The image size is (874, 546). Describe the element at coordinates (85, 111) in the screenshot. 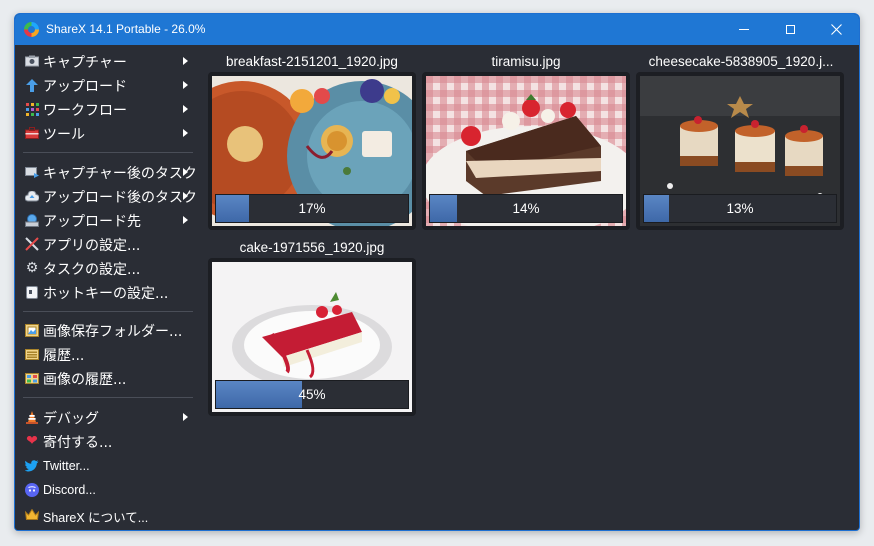

I see `menu-item-label: ワークフロー` at that location.